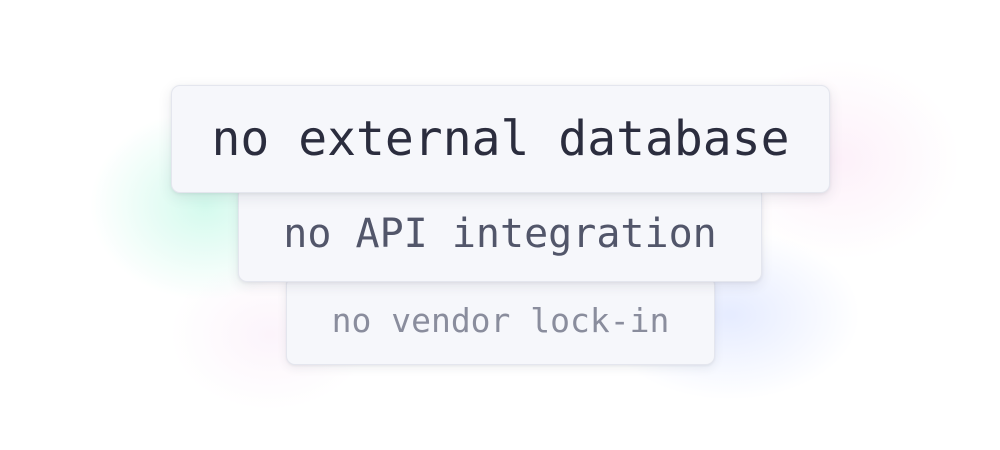 Image resolution: width=1000 pixels, height=450 pixels. I want to click on phrase-text-api-integration: no API integration, so click(500, 234).